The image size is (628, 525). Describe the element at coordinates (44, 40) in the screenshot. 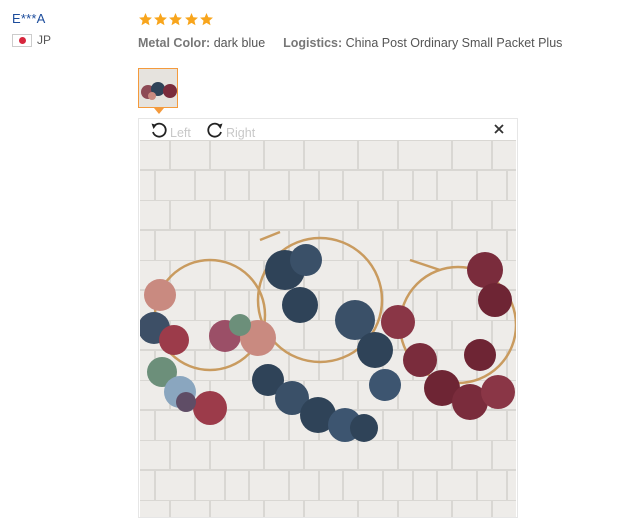

I see `country-code: JP` at that location.